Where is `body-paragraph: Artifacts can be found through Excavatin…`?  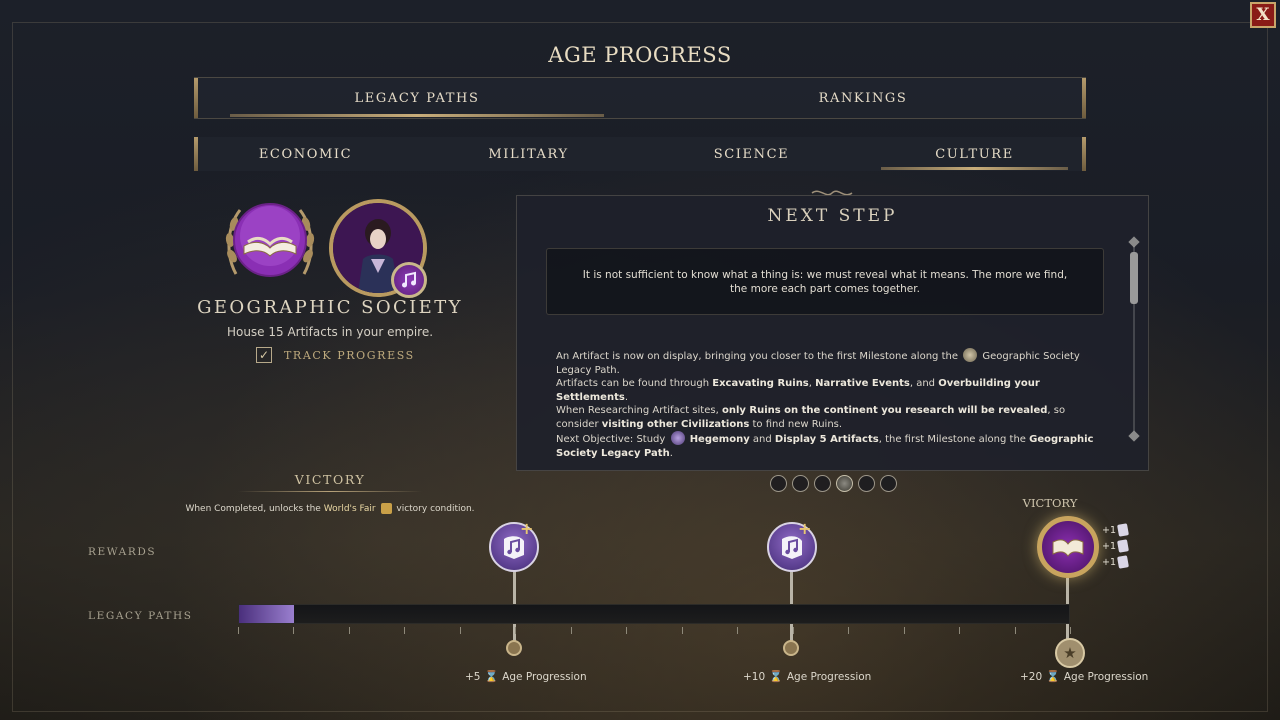
body-paragraph: Artifacts can be found through Excavatin… is located at coordinates (798, 390).